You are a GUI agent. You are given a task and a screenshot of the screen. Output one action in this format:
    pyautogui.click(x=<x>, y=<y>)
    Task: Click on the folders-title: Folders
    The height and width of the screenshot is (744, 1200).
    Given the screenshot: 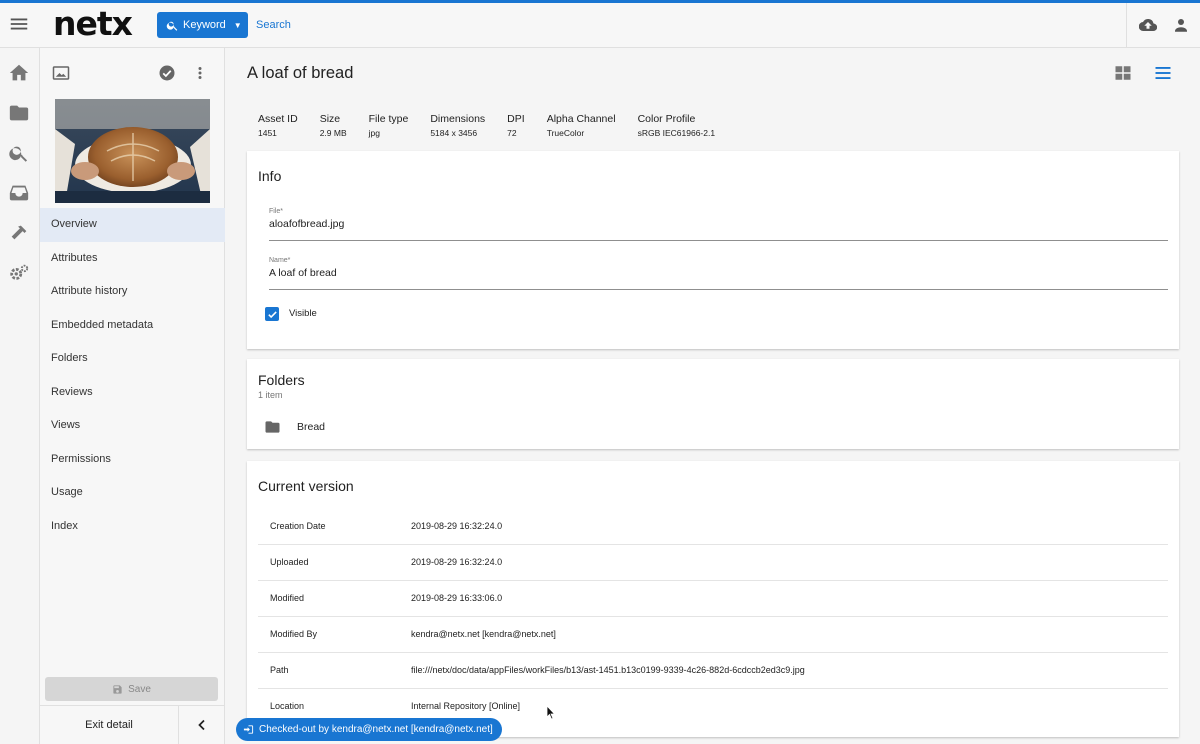 What is the action you would take?
    pyautogui.click(x=281, y=380)
    